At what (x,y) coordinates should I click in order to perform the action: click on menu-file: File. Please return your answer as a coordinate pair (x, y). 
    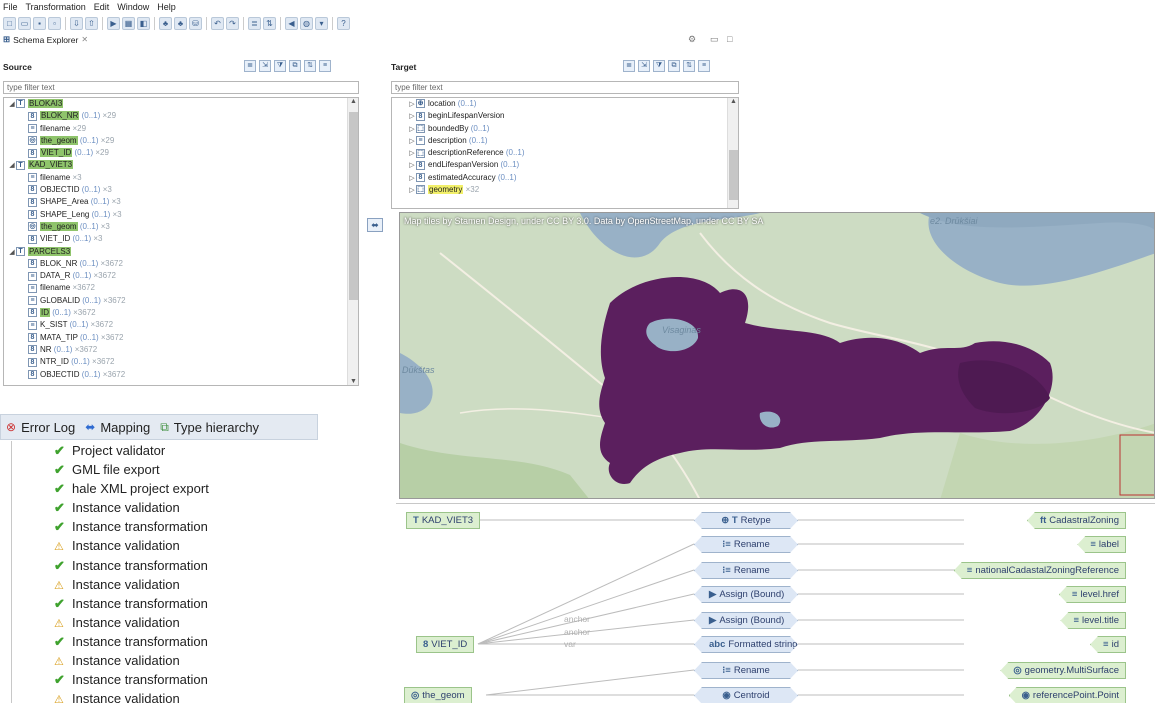
    Looking at the image, I should click on (10, 7).